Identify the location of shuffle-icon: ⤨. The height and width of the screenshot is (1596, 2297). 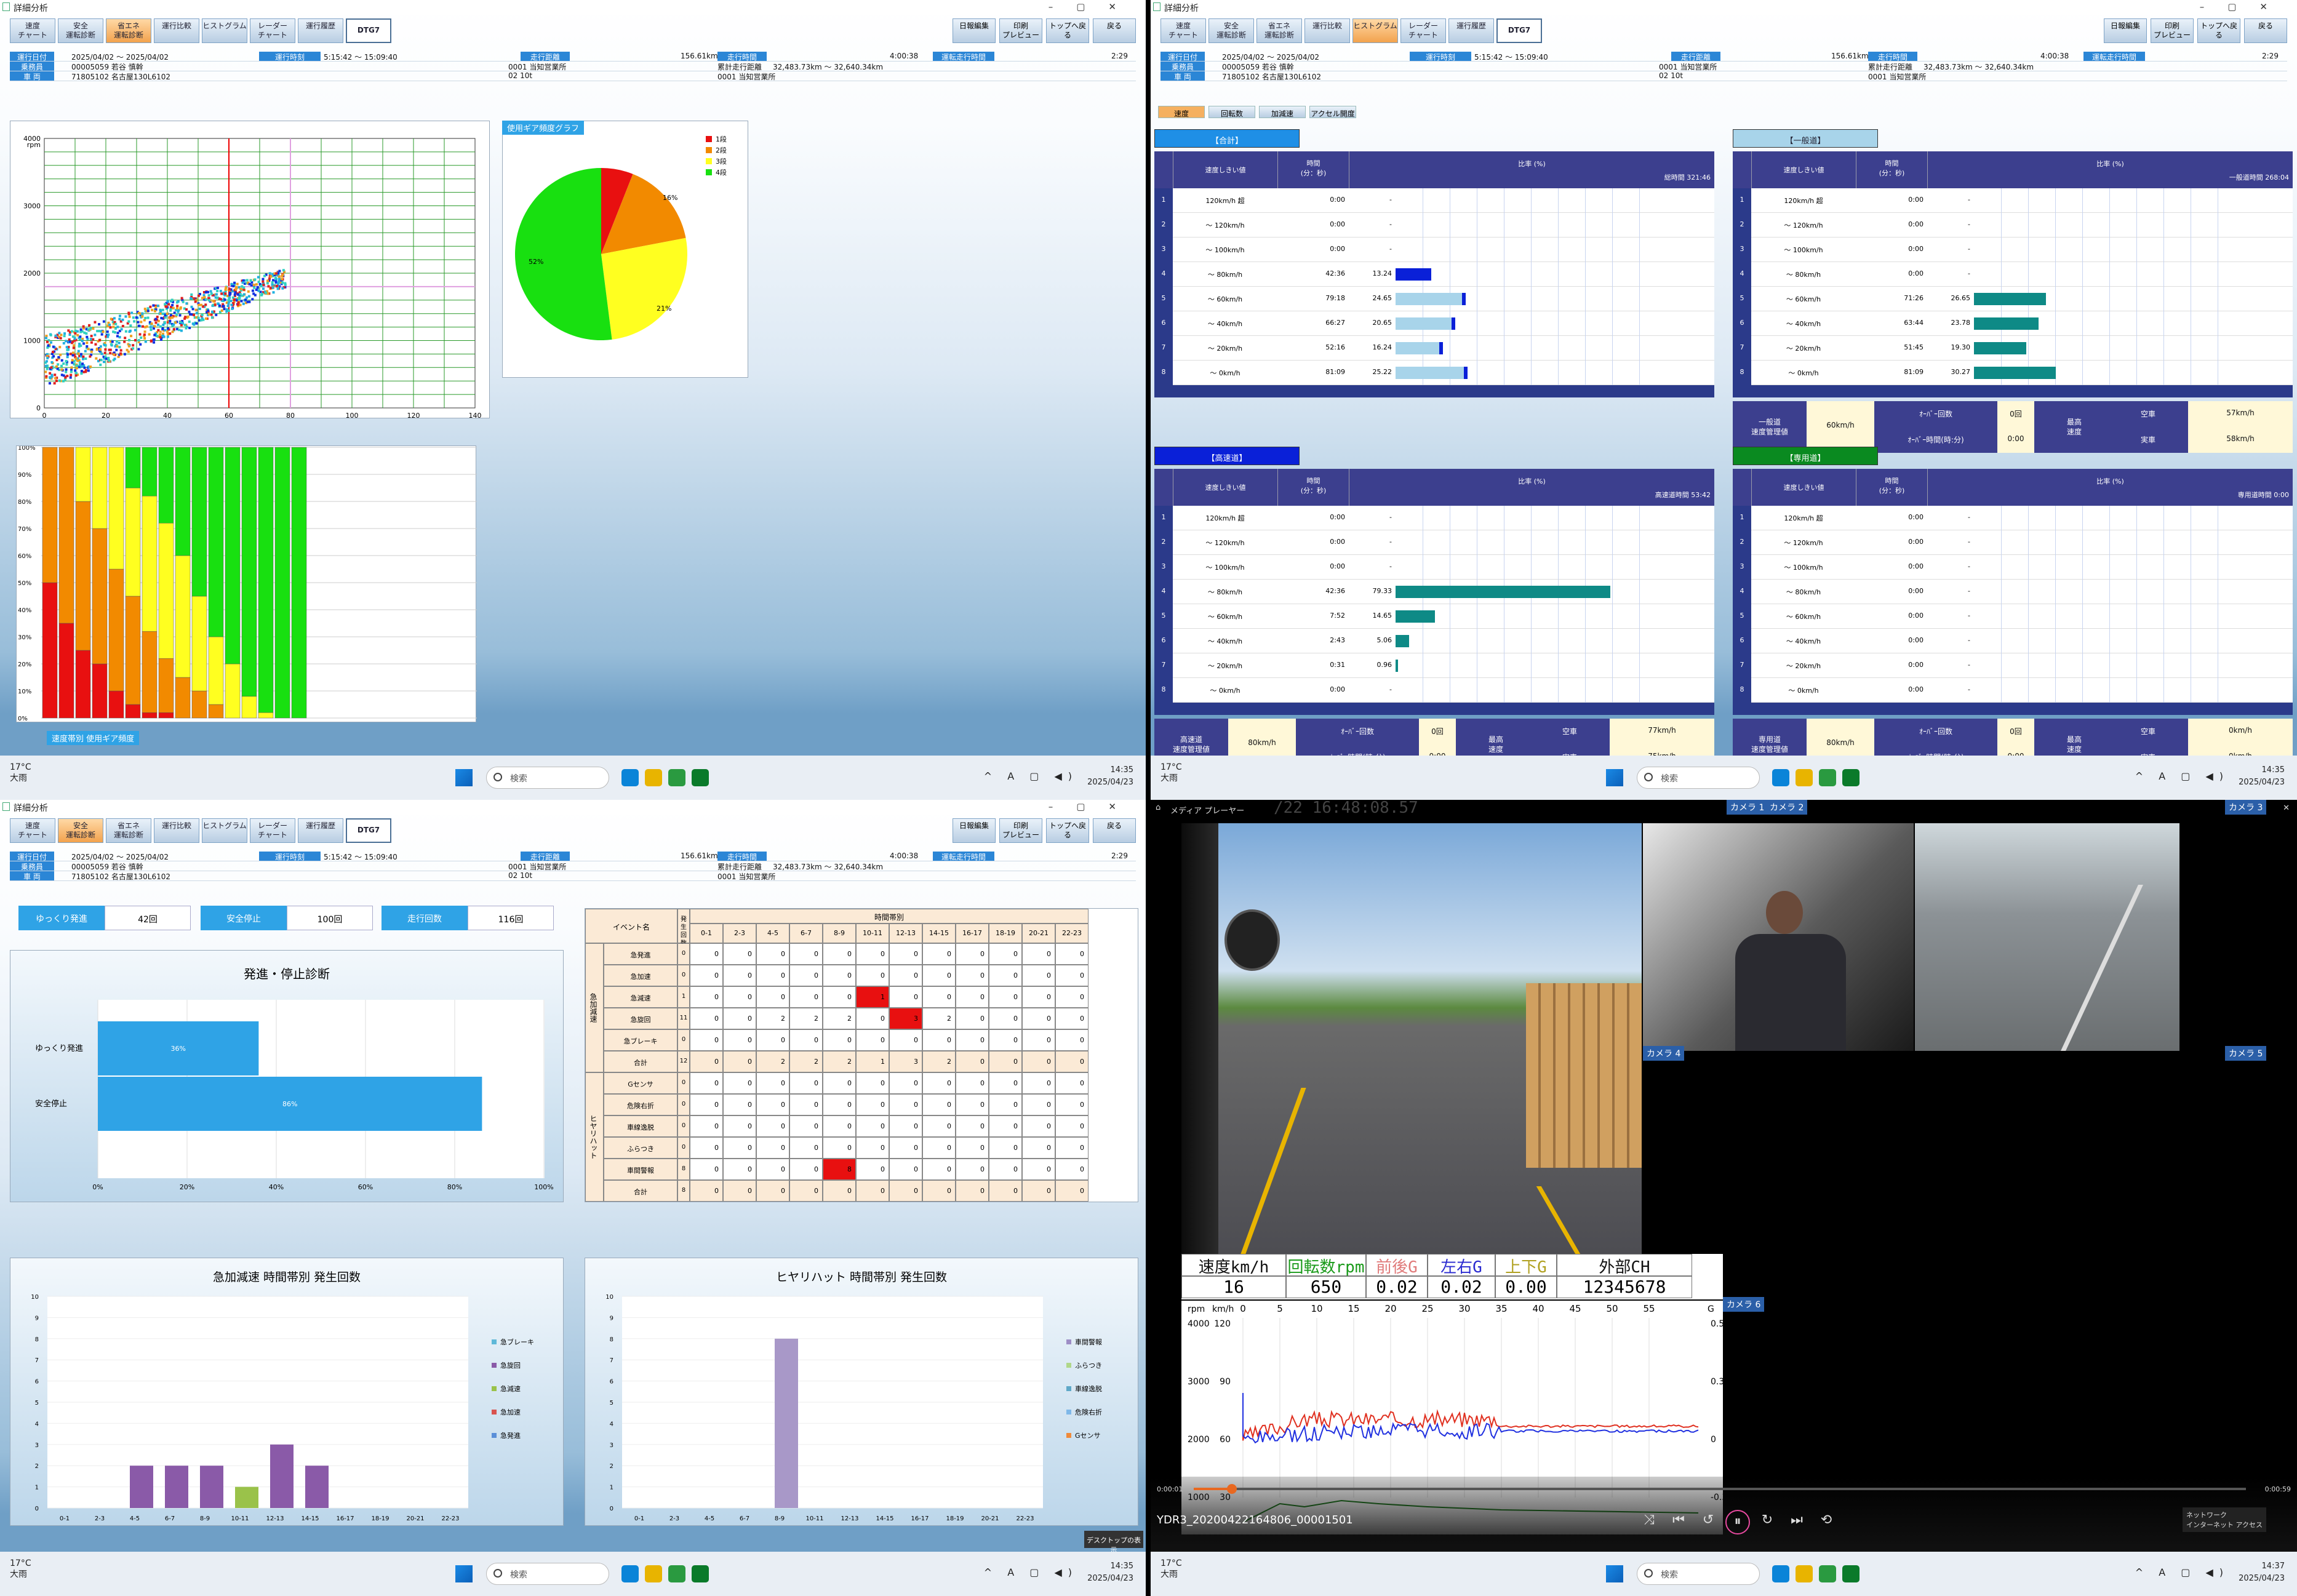
(1649, 1522).